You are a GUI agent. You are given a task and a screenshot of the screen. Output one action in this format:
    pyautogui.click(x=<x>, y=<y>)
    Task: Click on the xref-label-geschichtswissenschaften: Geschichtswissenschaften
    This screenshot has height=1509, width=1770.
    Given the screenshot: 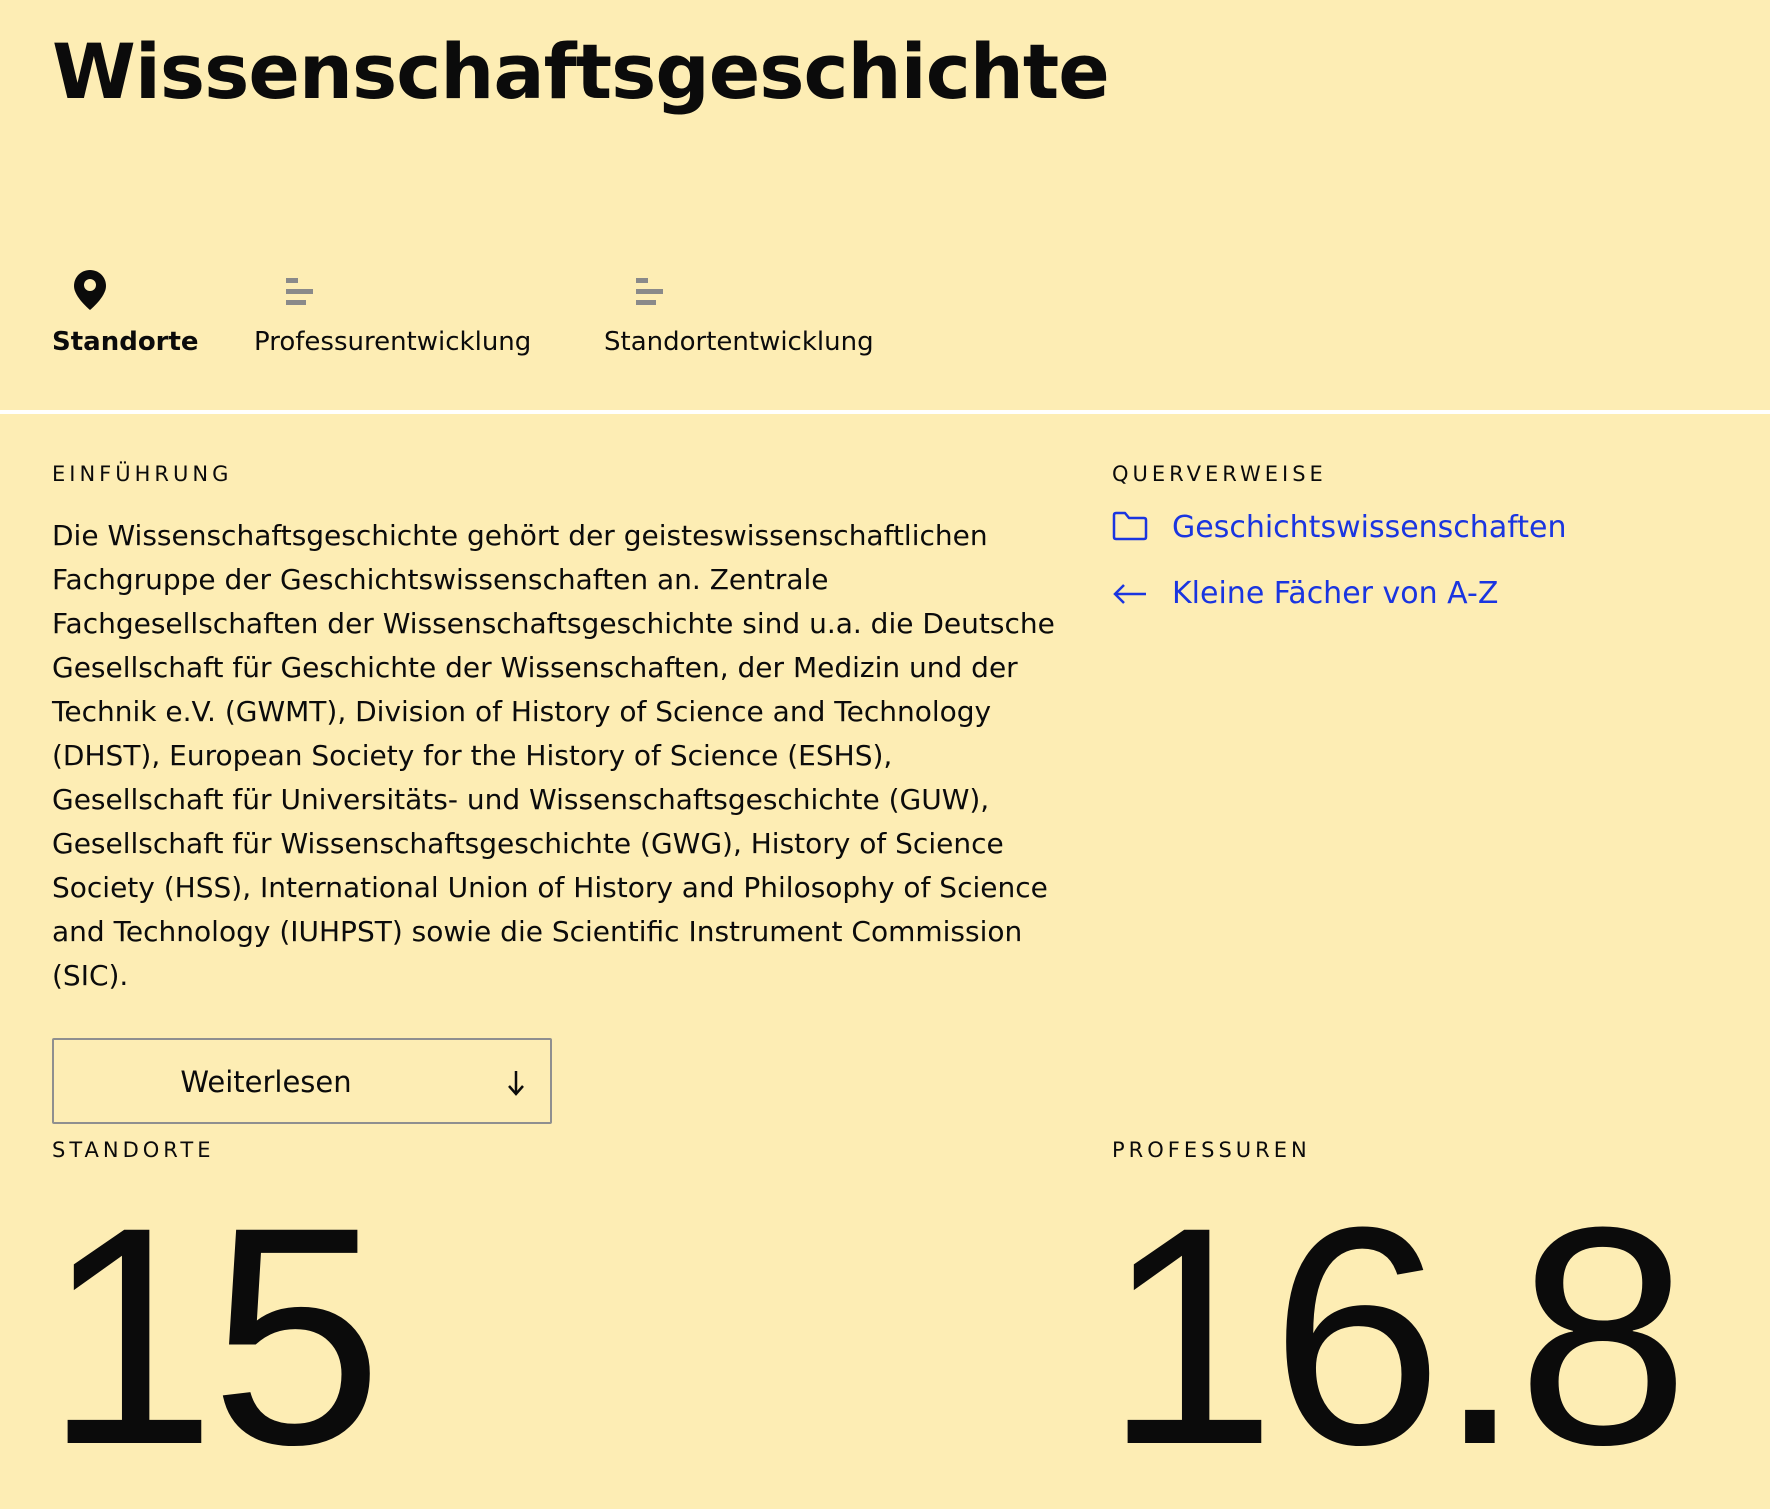 What is the action you would take?
    pyautogui.click(x=1369, y=527)
    